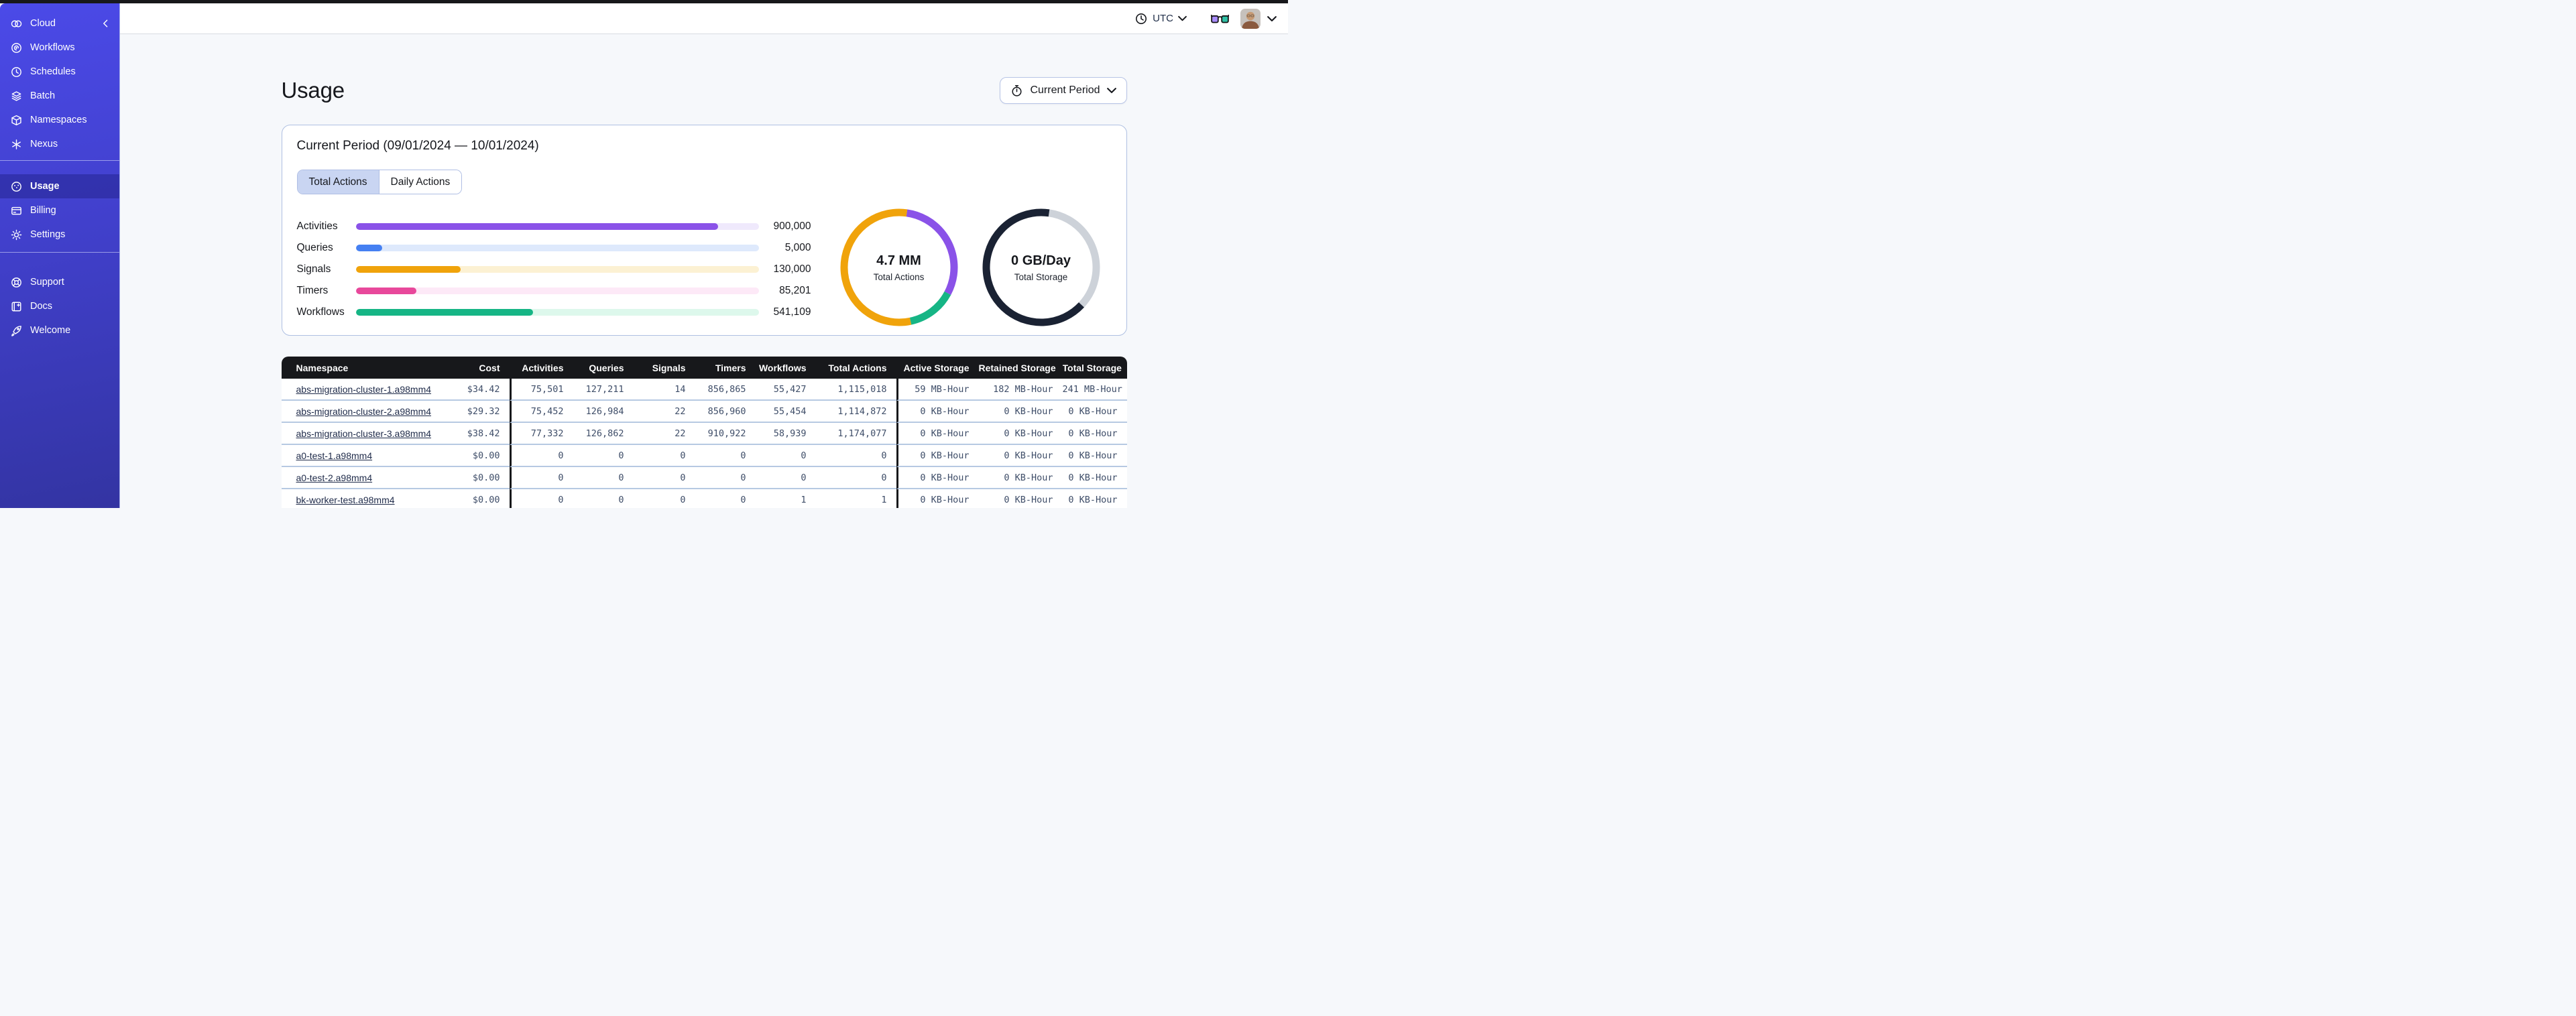 The height and width of the screenshot is (1016, 2576). I want to click on bar-value: 85,201, so click(795, 290).